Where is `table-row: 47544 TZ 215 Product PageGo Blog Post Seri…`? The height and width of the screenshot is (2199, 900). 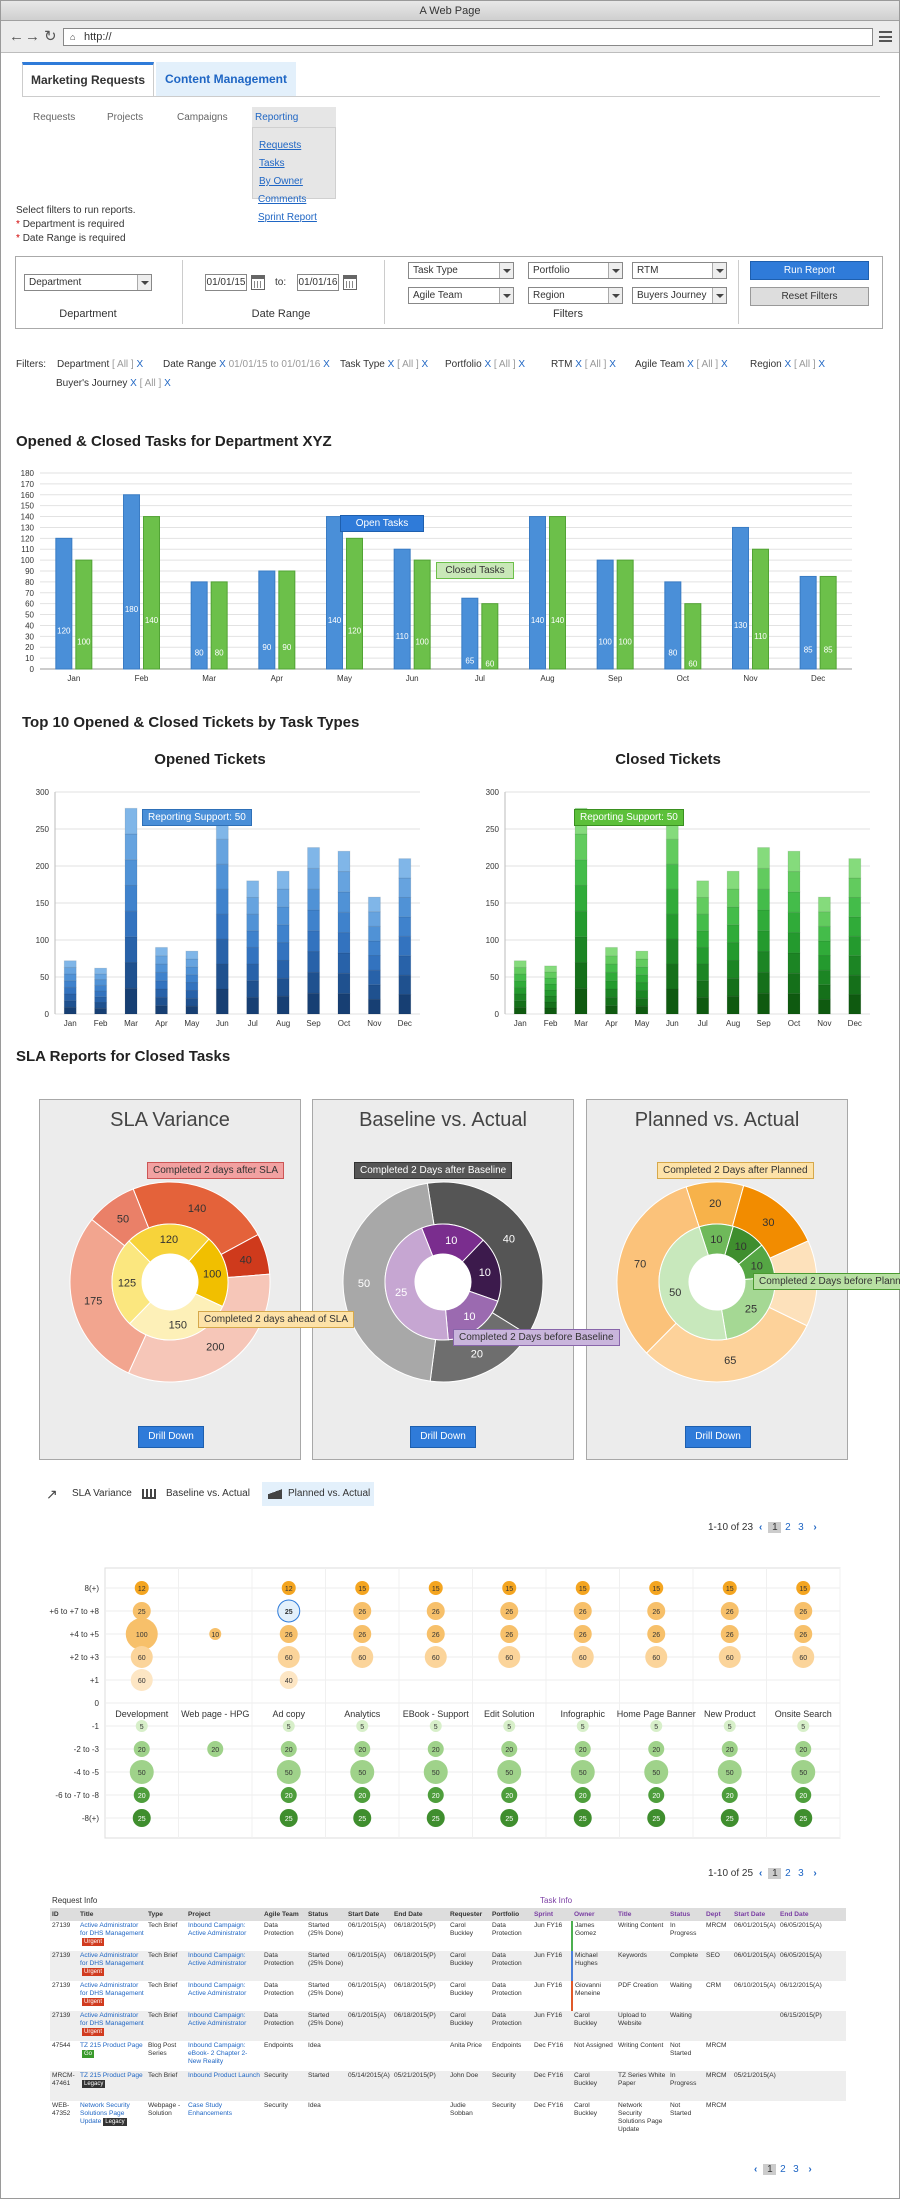
table-row: 47544 TZ 215 Product PageGo Blog Post Seri… is located at coordinates (448, 2056).